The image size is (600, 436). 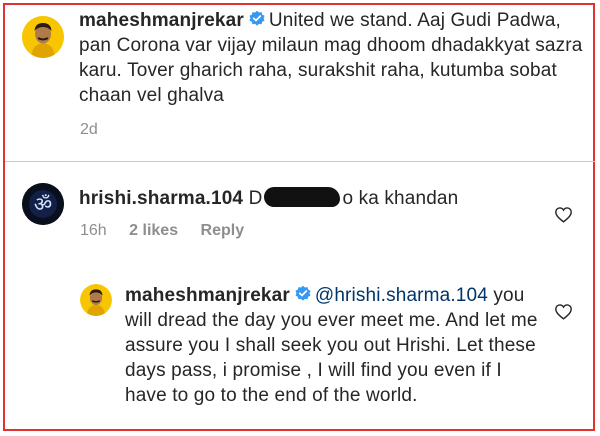 What do you see at coordinates (161, 198) in the screenshot?
I see `comment-username: hrishi.sharma.104` at bounding box center [161, 198].